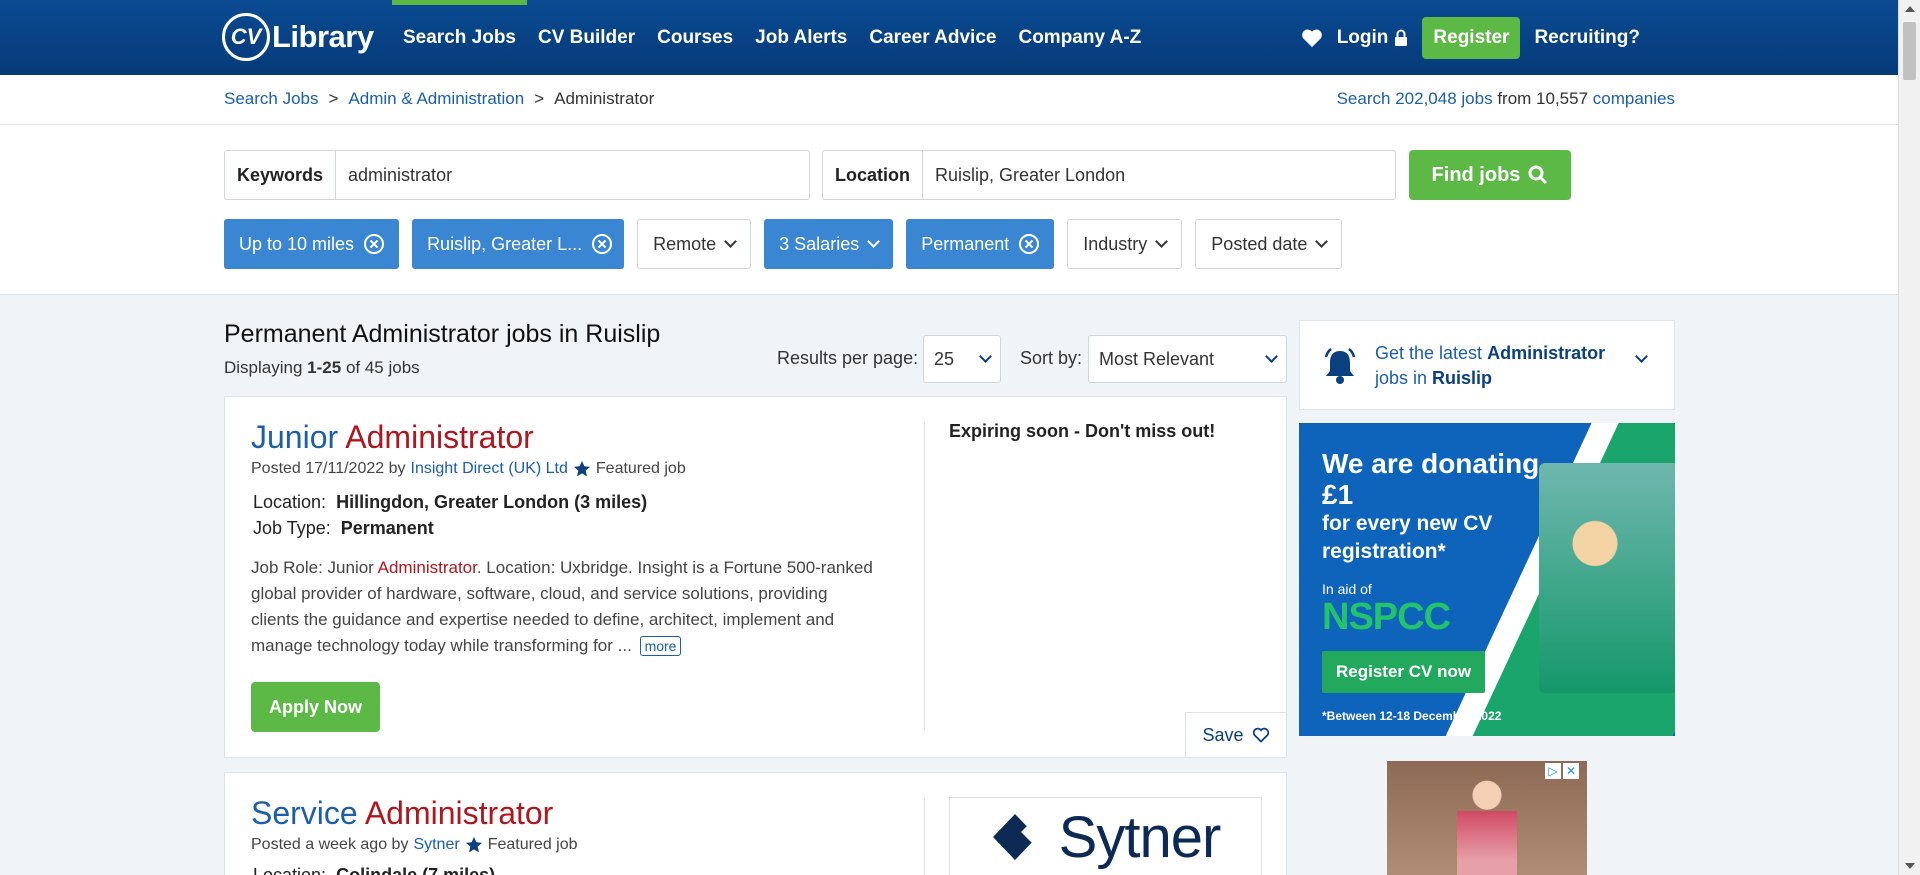 The width and height of the screenshot is (1920, 875). Describe the element at coordinates (572, 175) in the screenshot. I see `keywords-input` at that location.